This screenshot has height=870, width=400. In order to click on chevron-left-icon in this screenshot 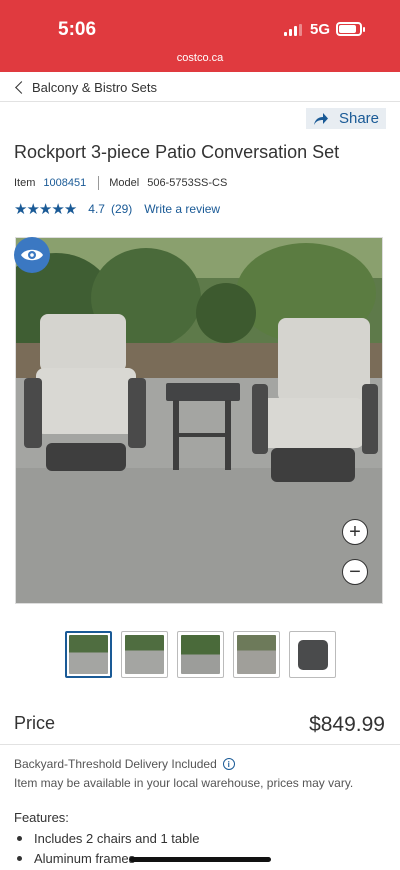, I will do `click(21, 87)`.